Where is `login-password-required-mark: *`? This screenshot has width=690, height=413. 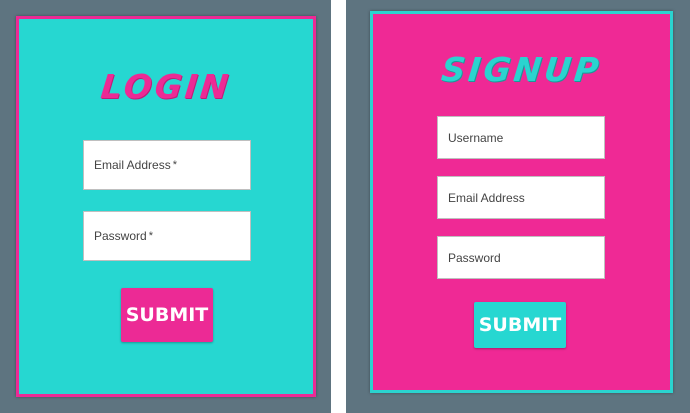 login-password-required-mark: * is located at coordinates (150, 236).